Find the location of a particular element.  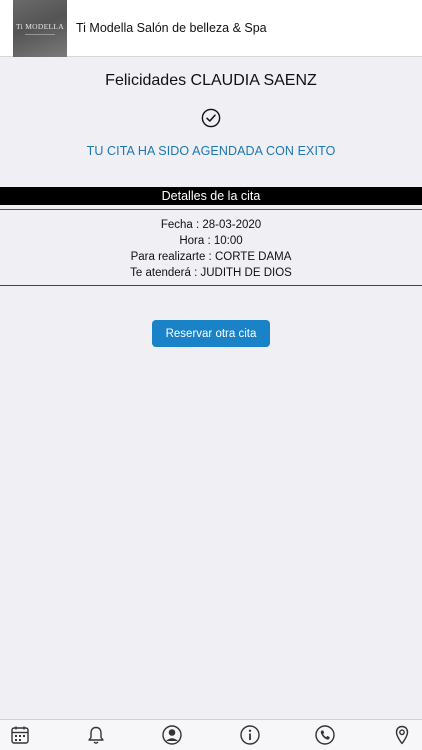

logo-underline is located at coordinates (40, 34).